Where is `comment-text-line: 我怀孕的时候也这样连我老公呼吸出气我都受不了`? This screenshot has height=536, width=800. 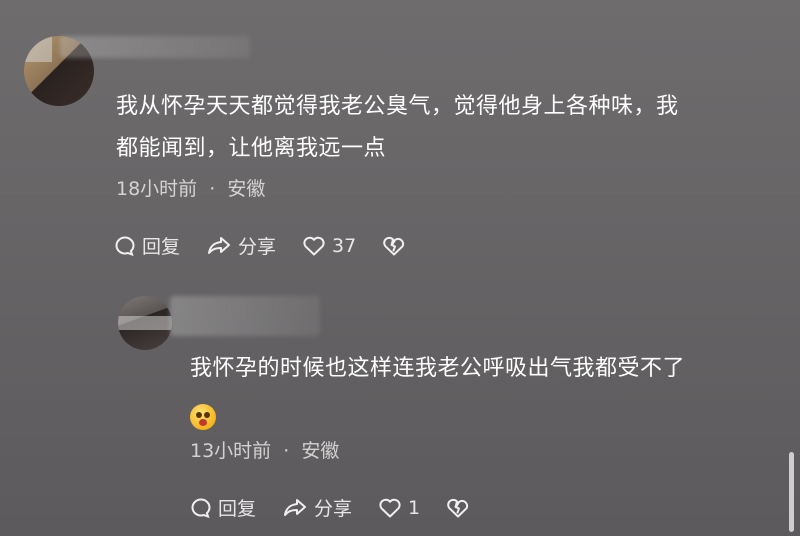
comment-text-line: 我怀孕的时候也这样连我老公呼吸出气我都受不了 is located at coordinates (438, 368).